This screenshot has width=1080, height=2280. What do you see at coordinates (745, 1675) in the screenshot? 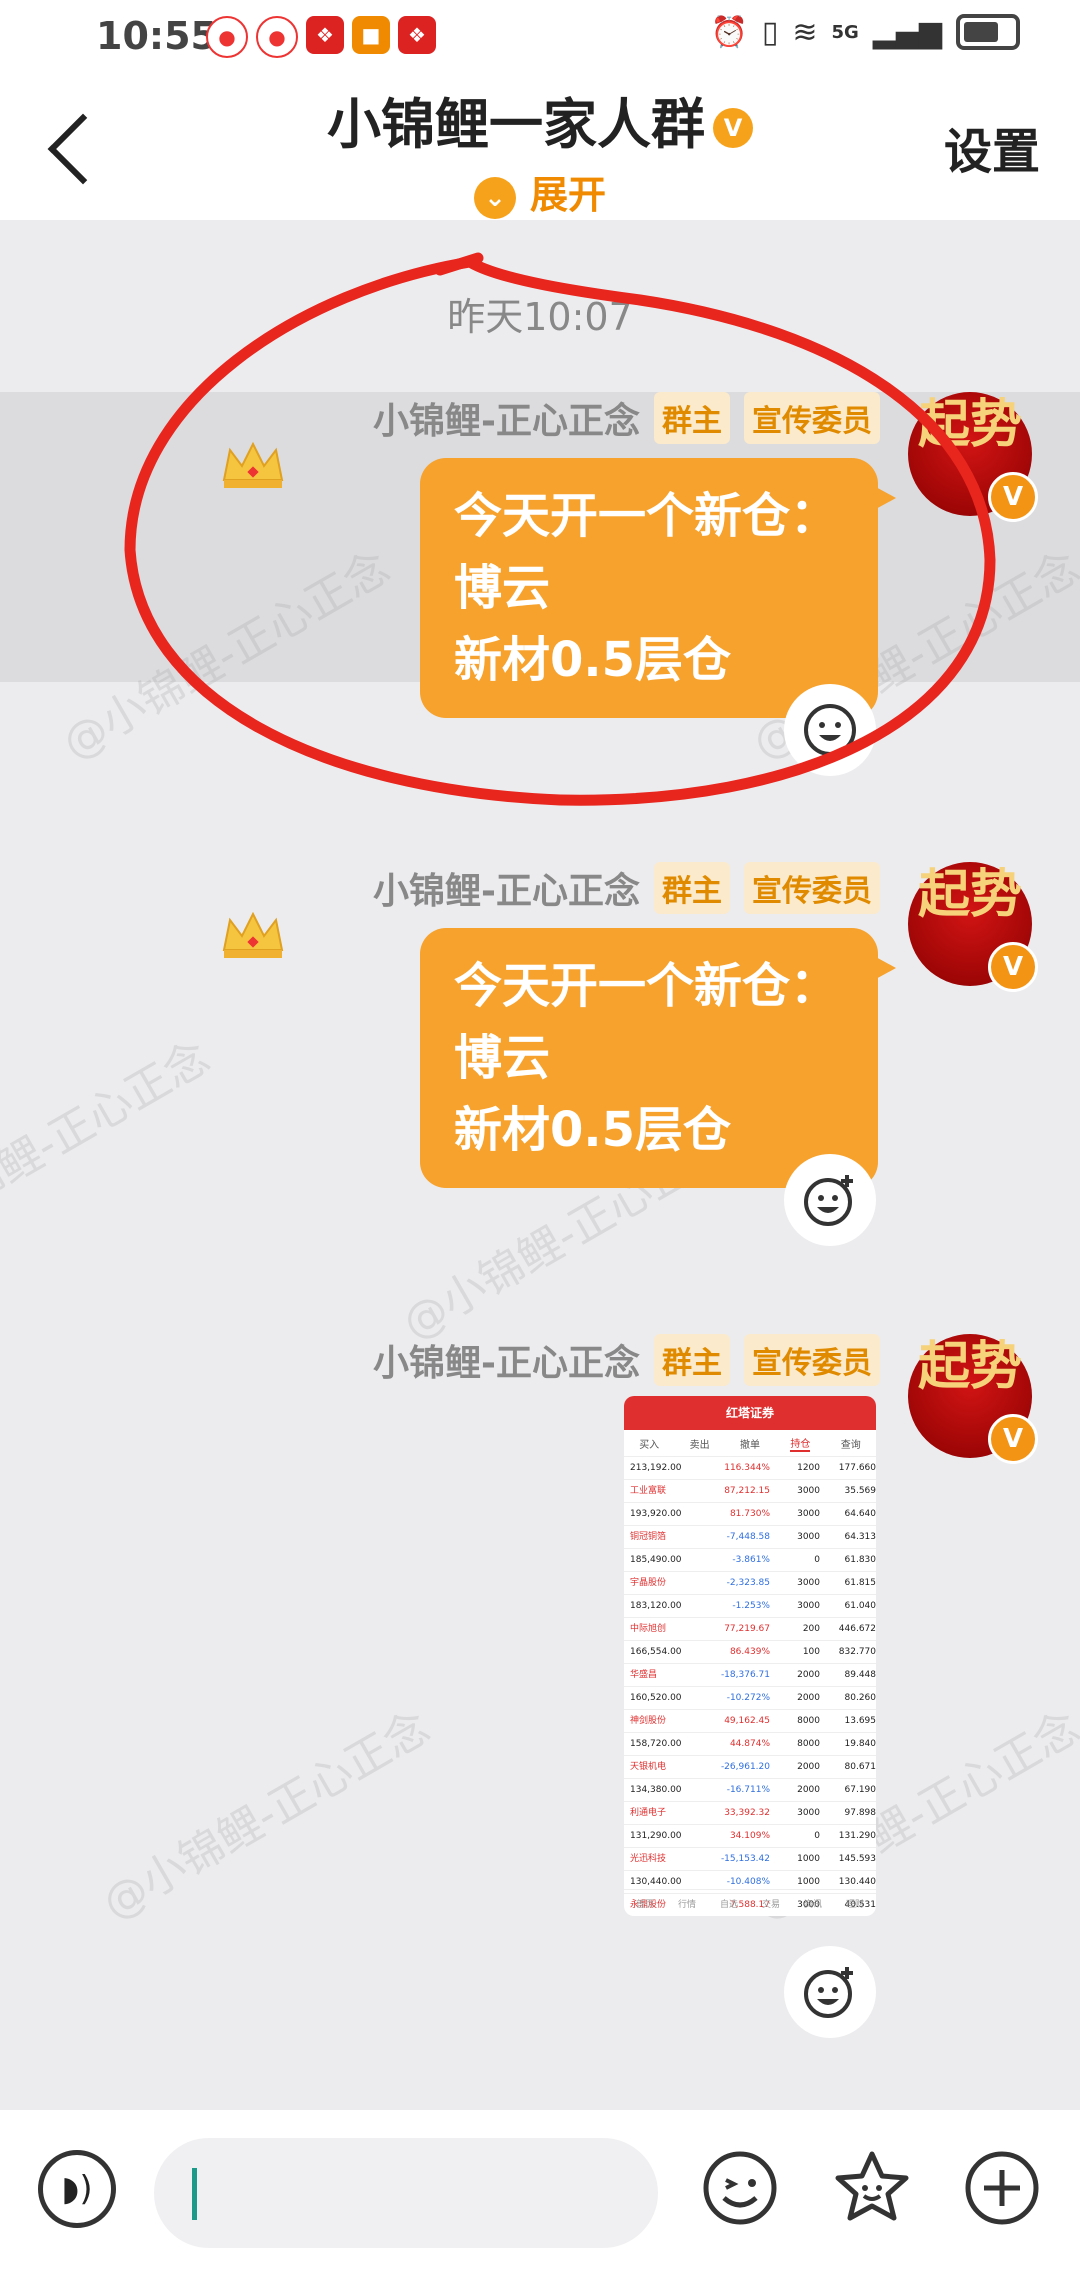
I see `shot-cell: -18,376.71` at bounding box center [745, 1675].